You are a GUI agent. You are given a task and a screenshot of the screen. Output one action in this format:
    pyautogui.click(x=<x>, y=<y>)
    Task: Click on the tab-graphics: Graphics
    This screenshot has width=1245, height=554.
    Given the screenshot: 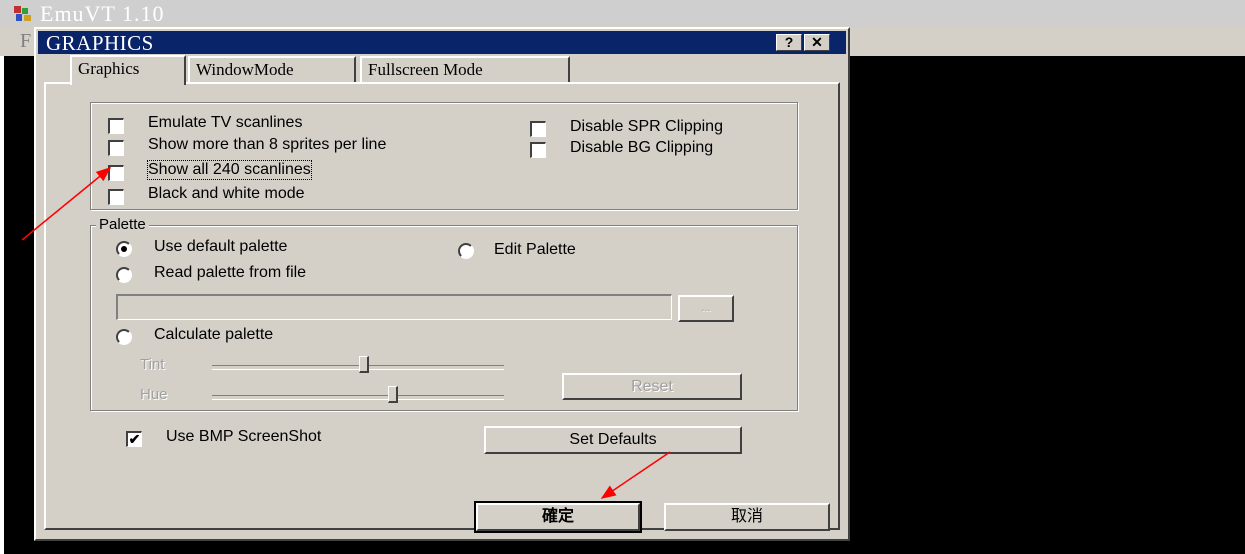 What is the action you would take?
    pyautogui.click(x=128, y=70)
    